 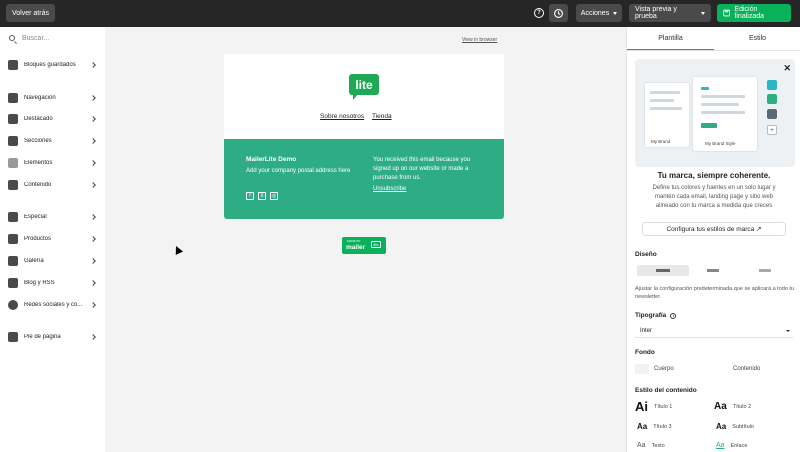 I want to click on illustration-caption-style: My Brand Style, so click(x=720, y=143).